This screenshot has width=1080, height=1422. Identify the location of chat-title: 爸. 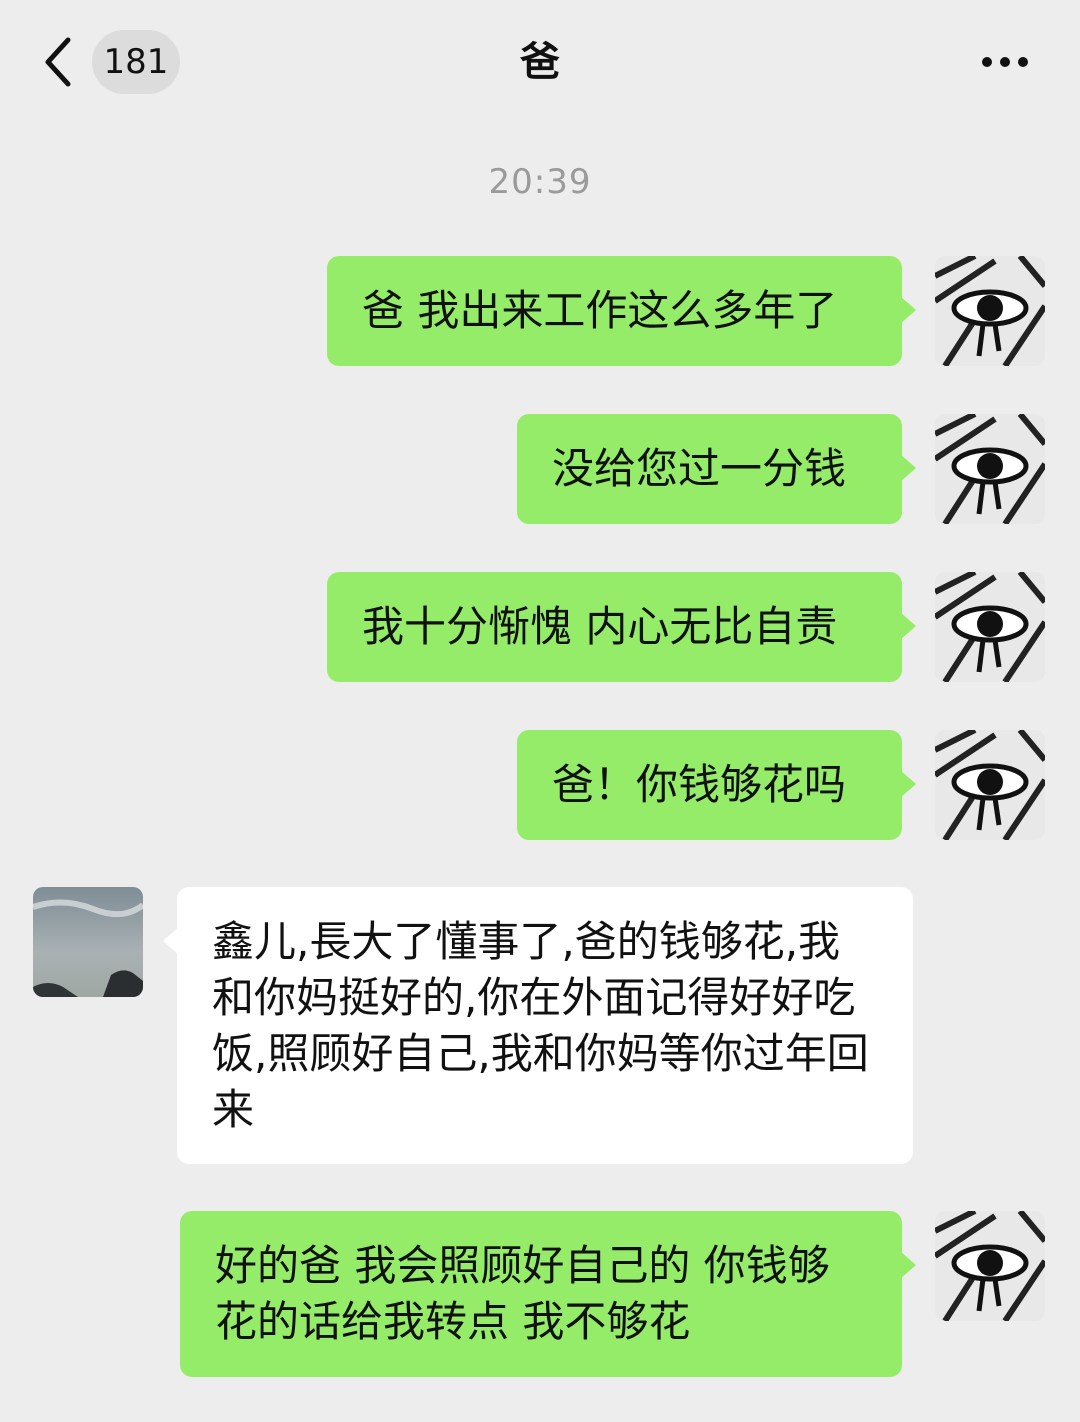
(540, 62).